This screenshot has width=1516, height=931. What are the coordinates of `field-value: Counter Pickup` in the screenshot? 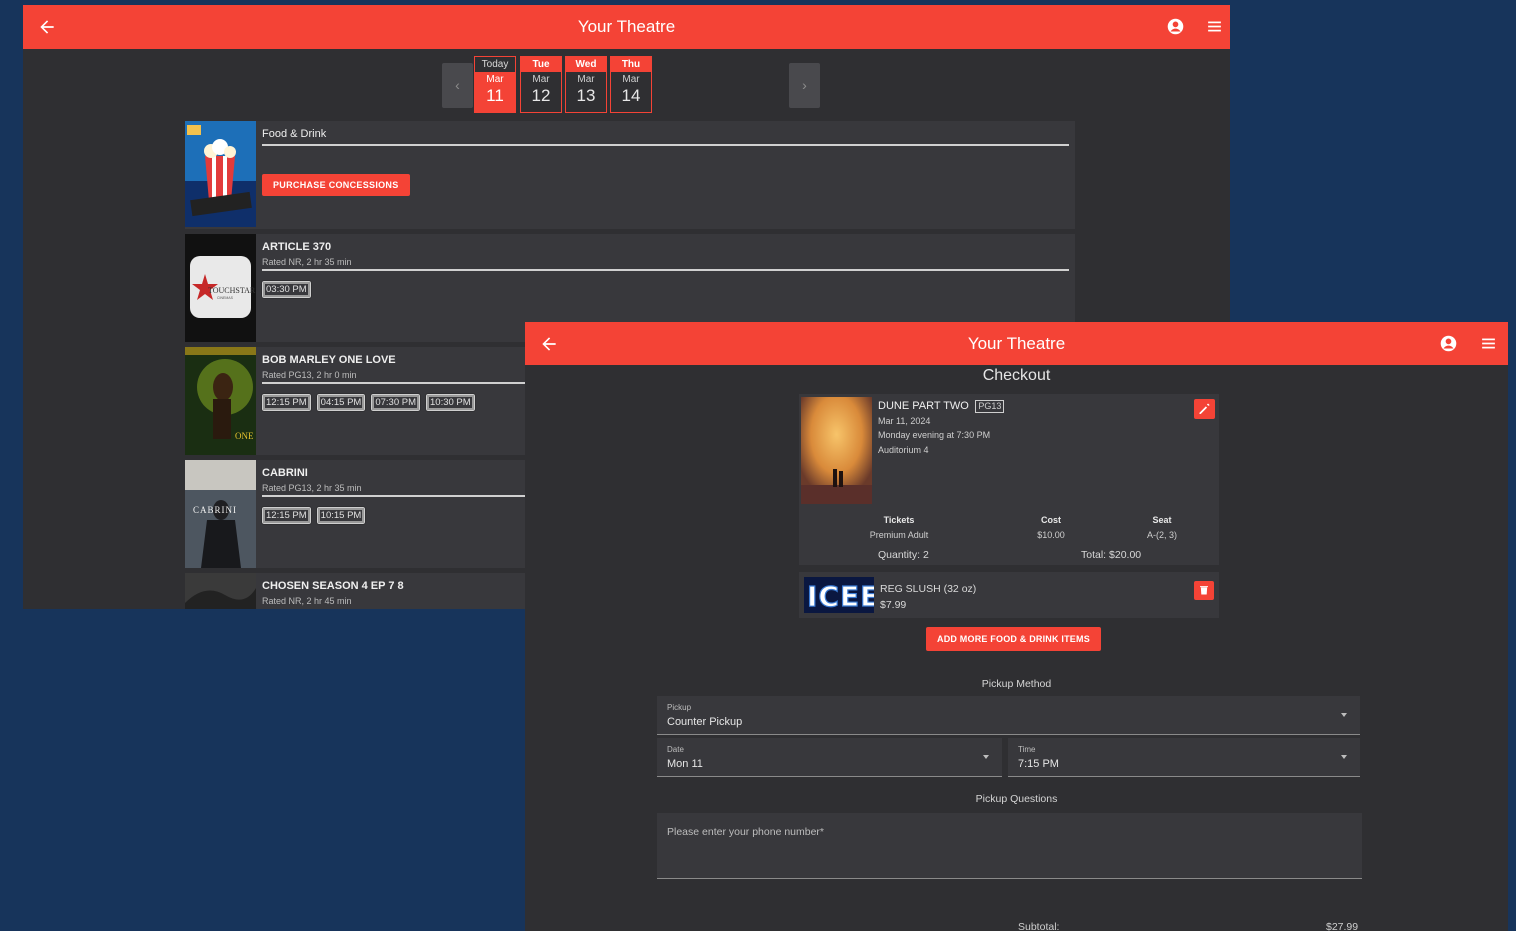 It's located at (705, 722).